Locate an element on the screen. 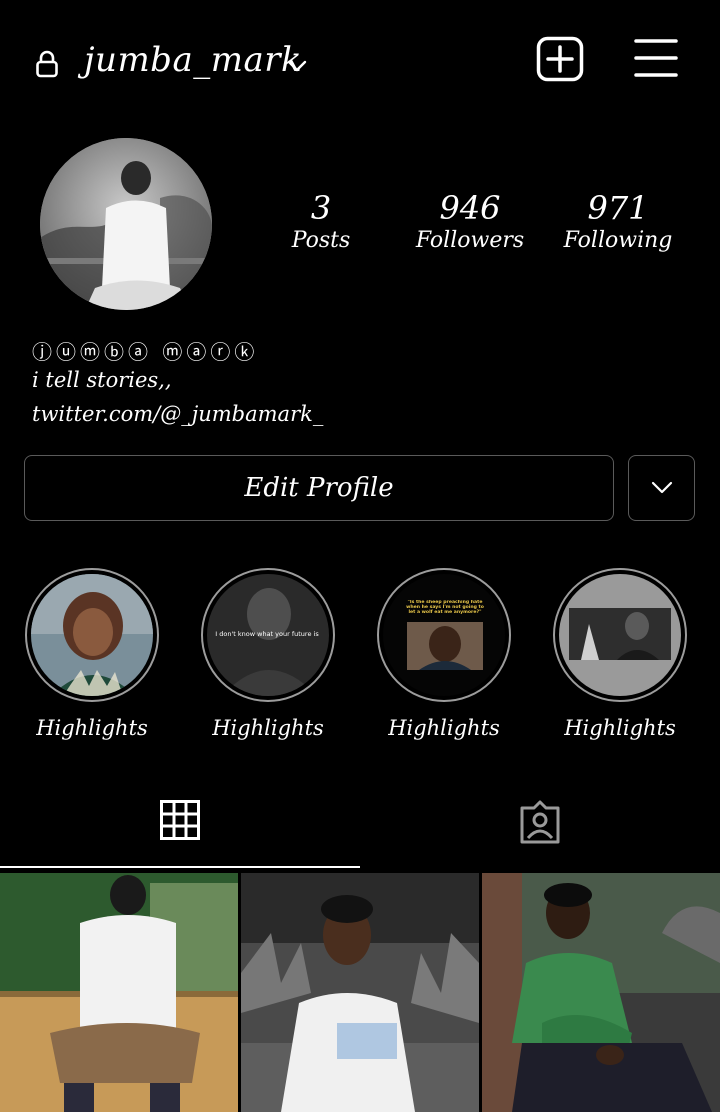  stat-following: 971 Following is located at coordinates (618, 220).